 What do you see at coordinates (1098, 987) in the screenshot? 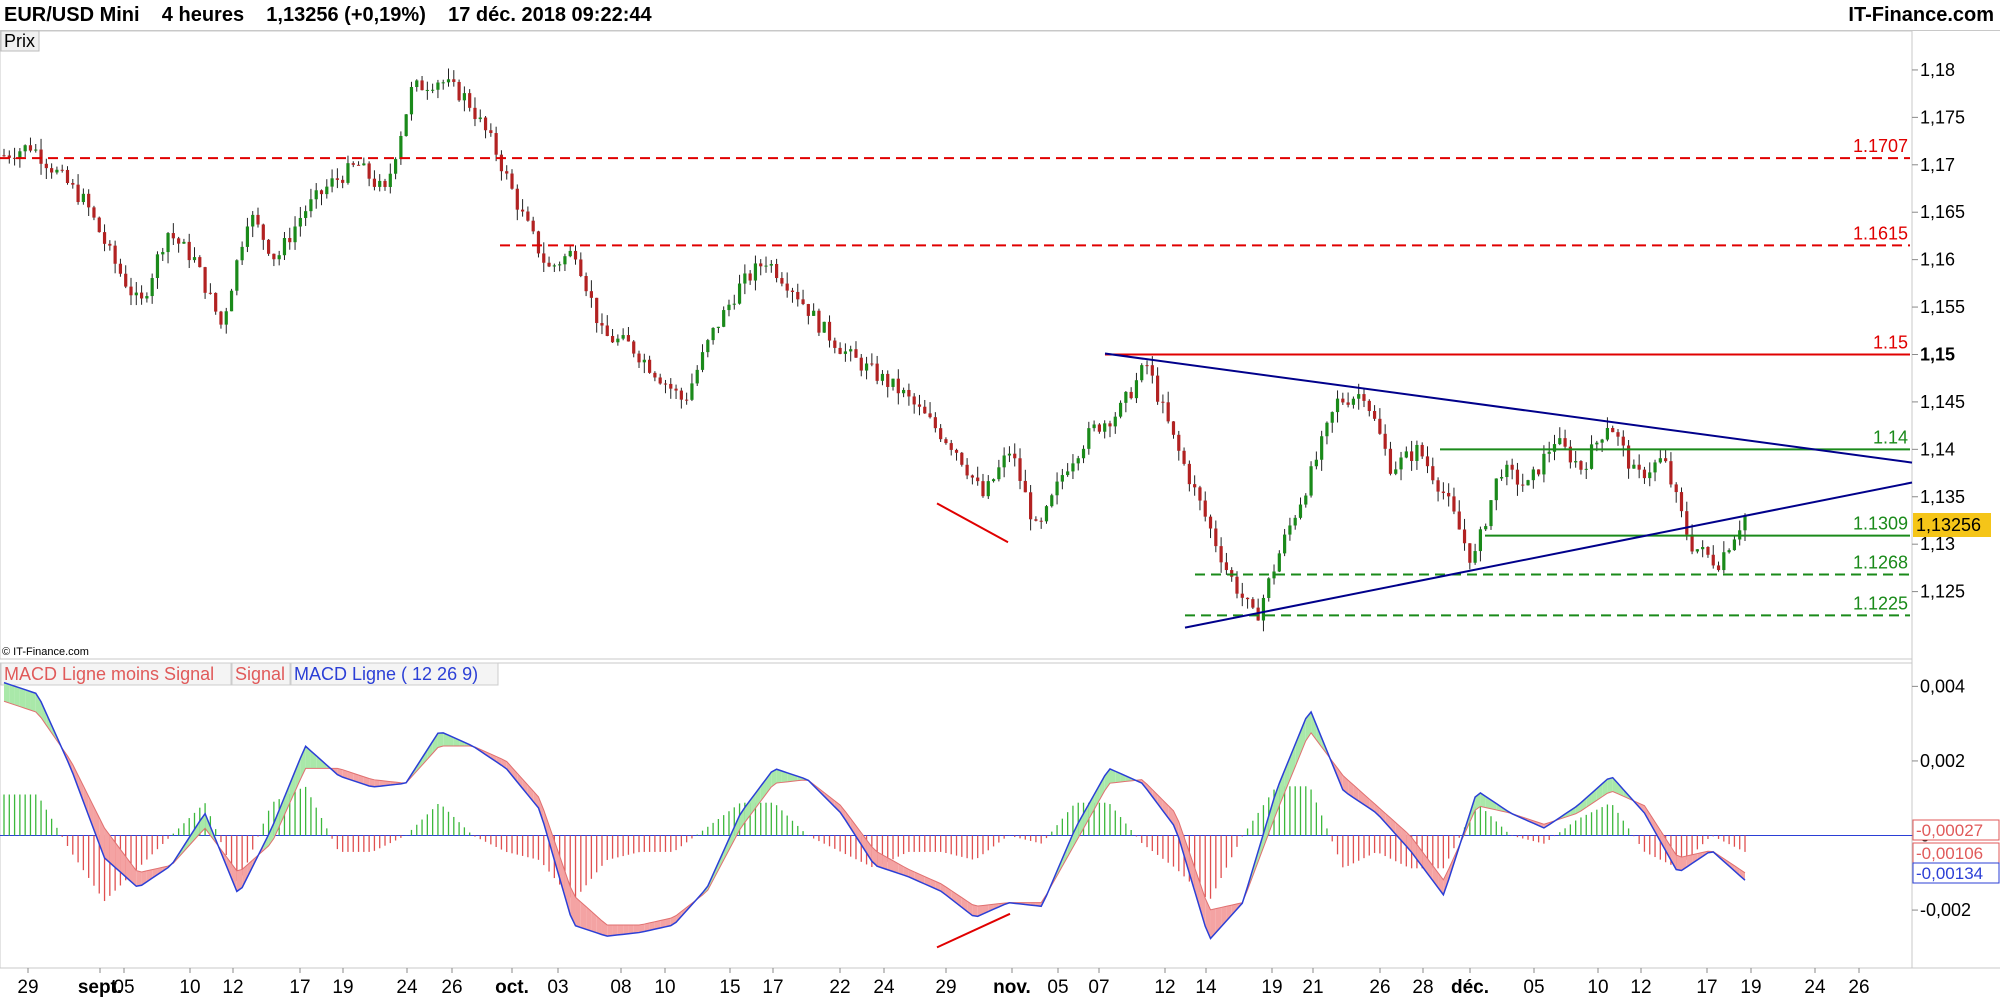
I see `x-tick-label: 07` at bounding box center [1098, 987].